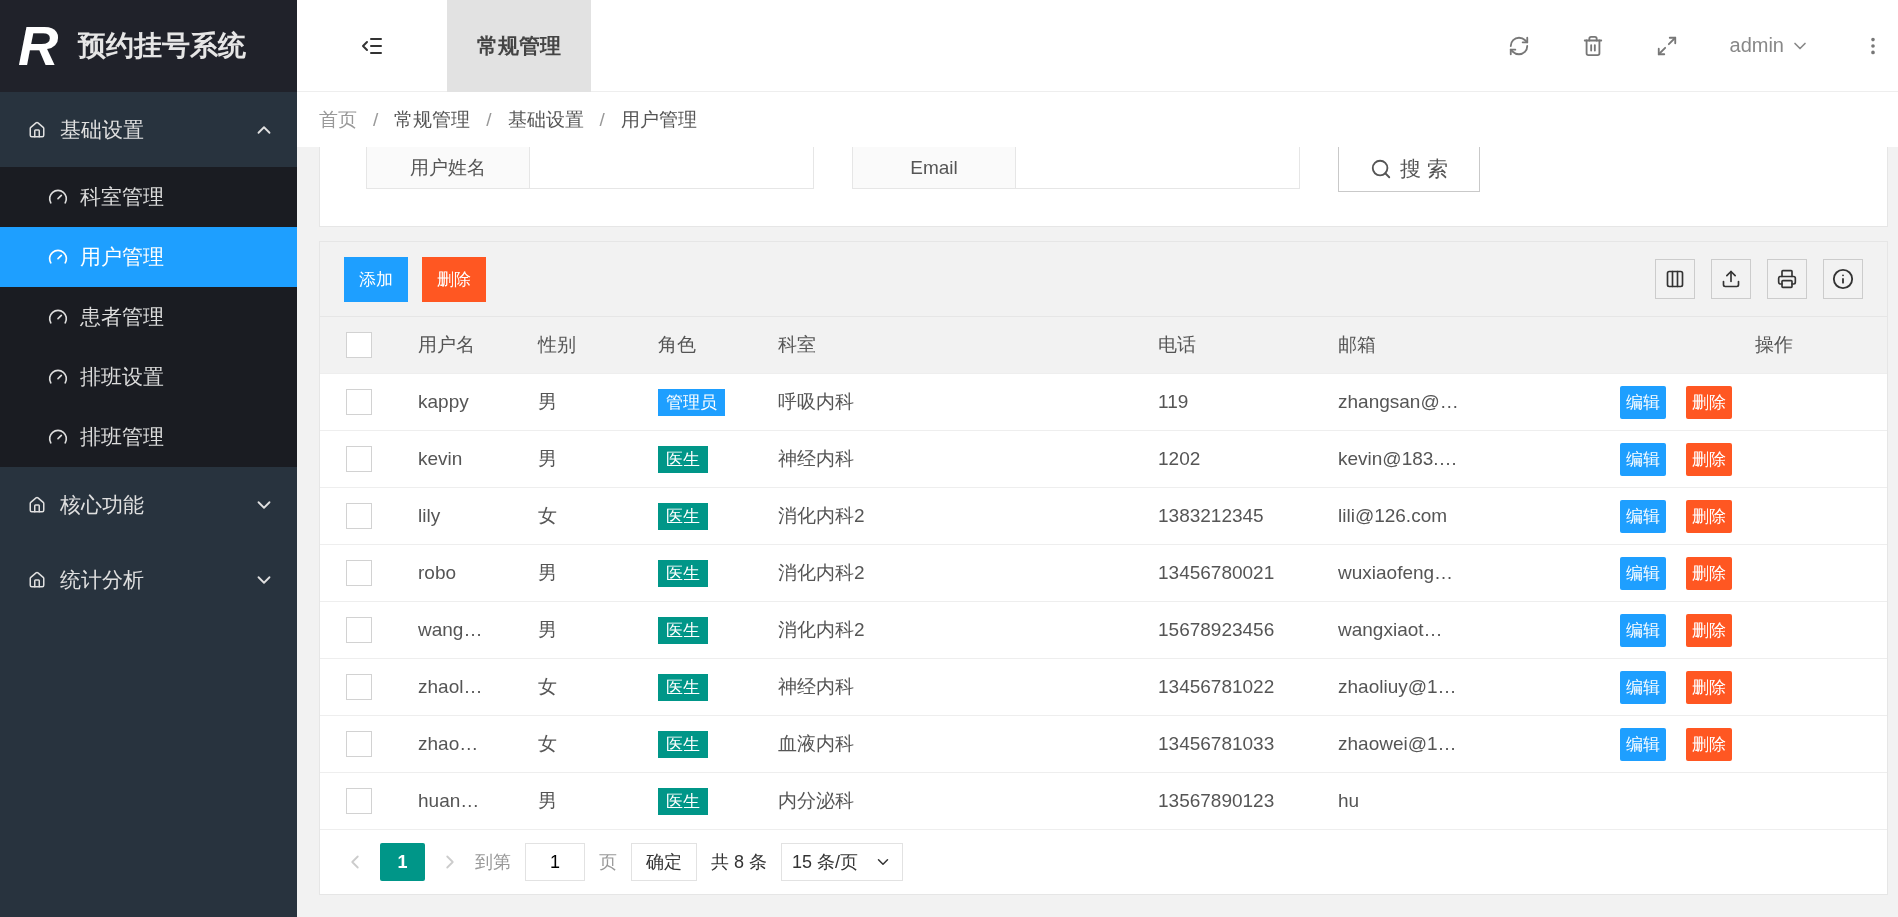  What do you see at coordinates (608, 862) in the screenshot?
I see `page-unit: 页` at bounding box center [608, 862].